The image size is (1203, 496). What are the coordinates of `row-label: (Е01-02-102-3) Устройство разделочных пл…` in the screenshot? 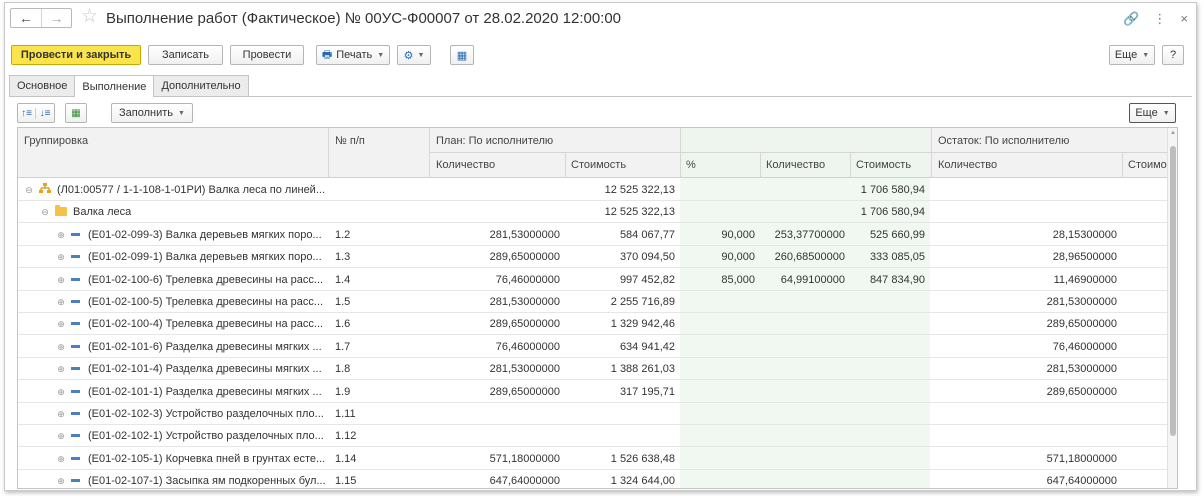 It's located at (206, 414).